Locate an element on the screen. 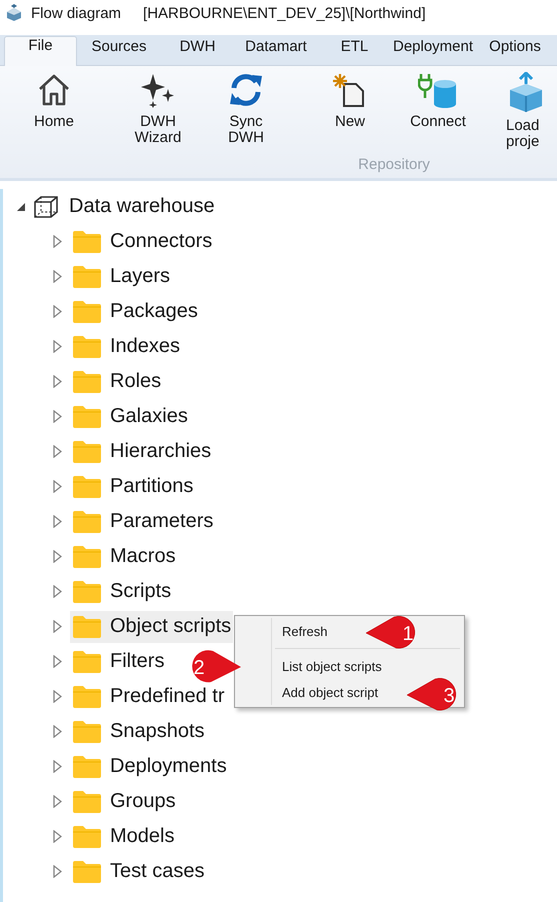 This screenshot has width=557, height=902. tree-item: Partitions is located at coordinates (152, 486).